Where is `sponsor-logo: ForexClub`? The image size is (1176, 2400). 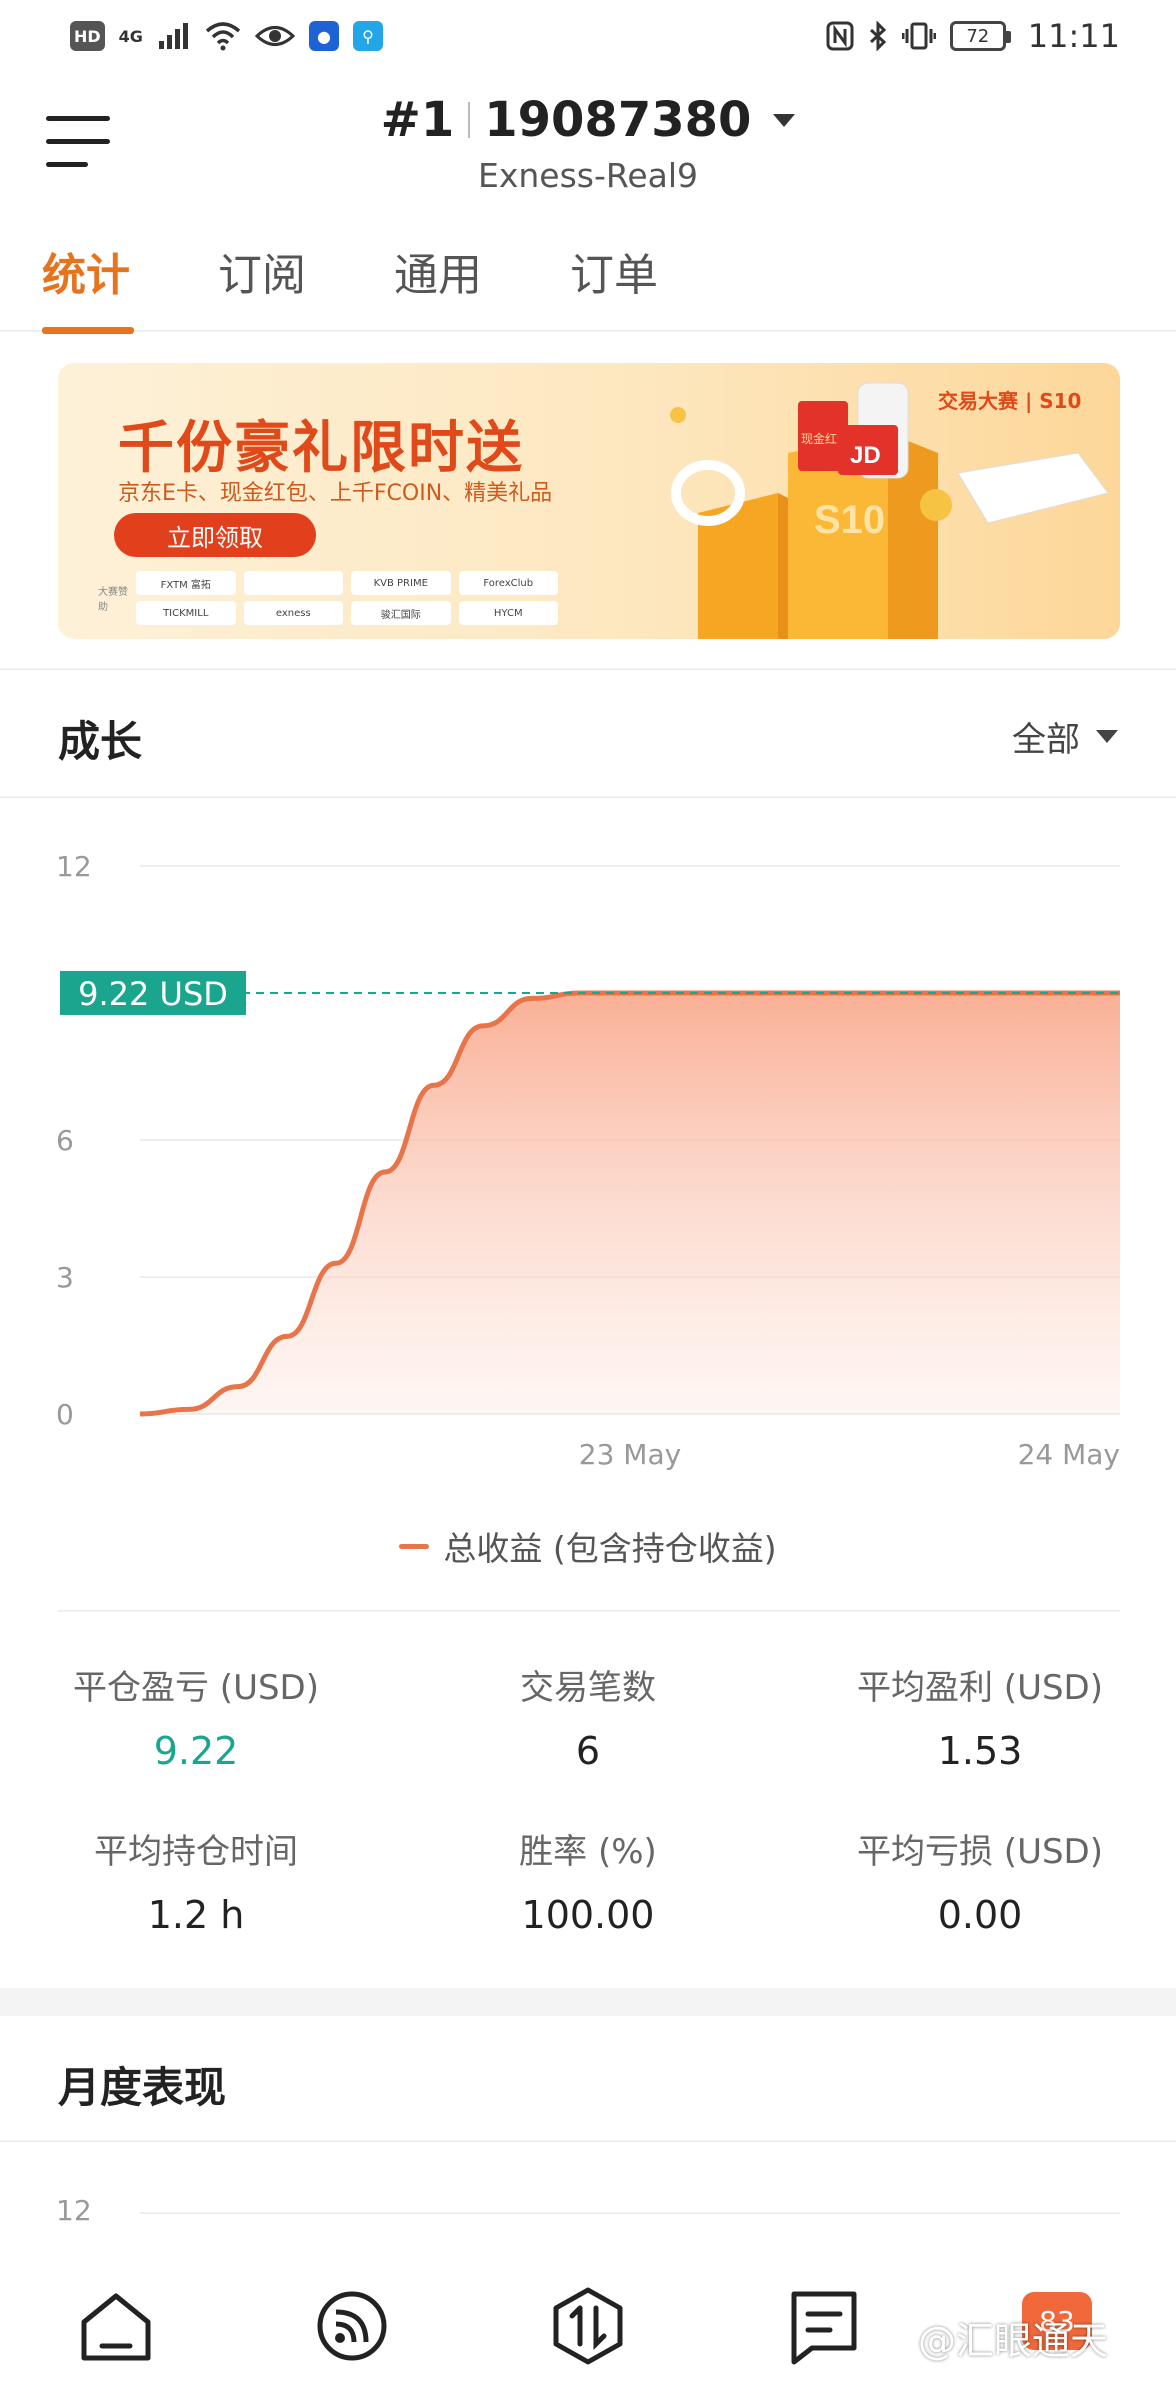 sponsor-logo: ForexClub is located at coordinates (508, 583).